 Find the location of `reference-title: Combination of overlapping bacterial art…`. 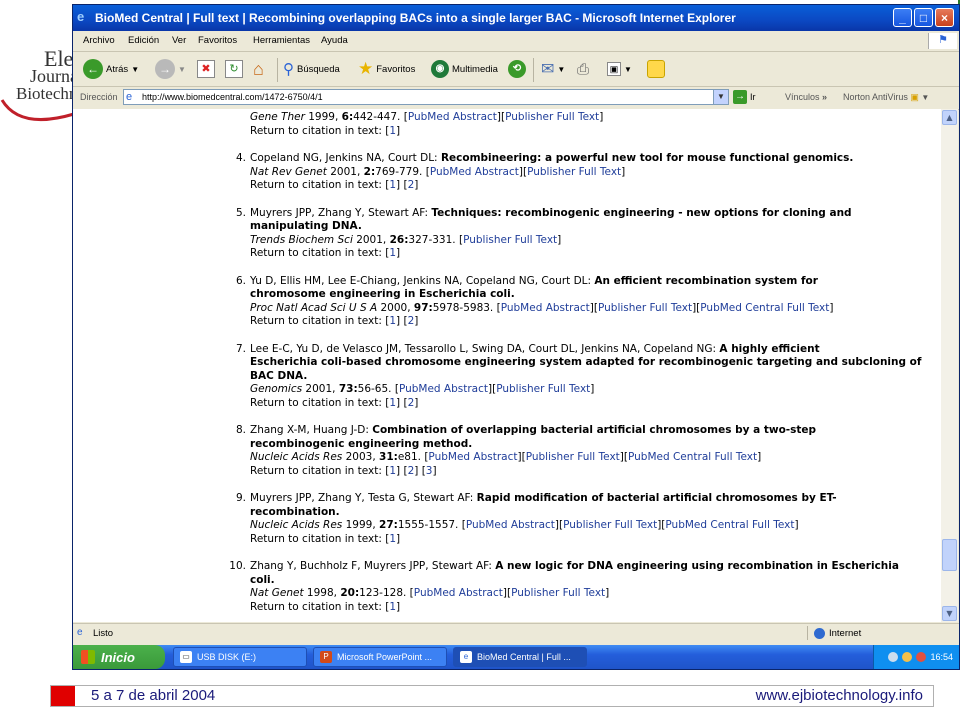

reference-title: Combination of overlapping bacterial art… is located at coordinates (594, 430).